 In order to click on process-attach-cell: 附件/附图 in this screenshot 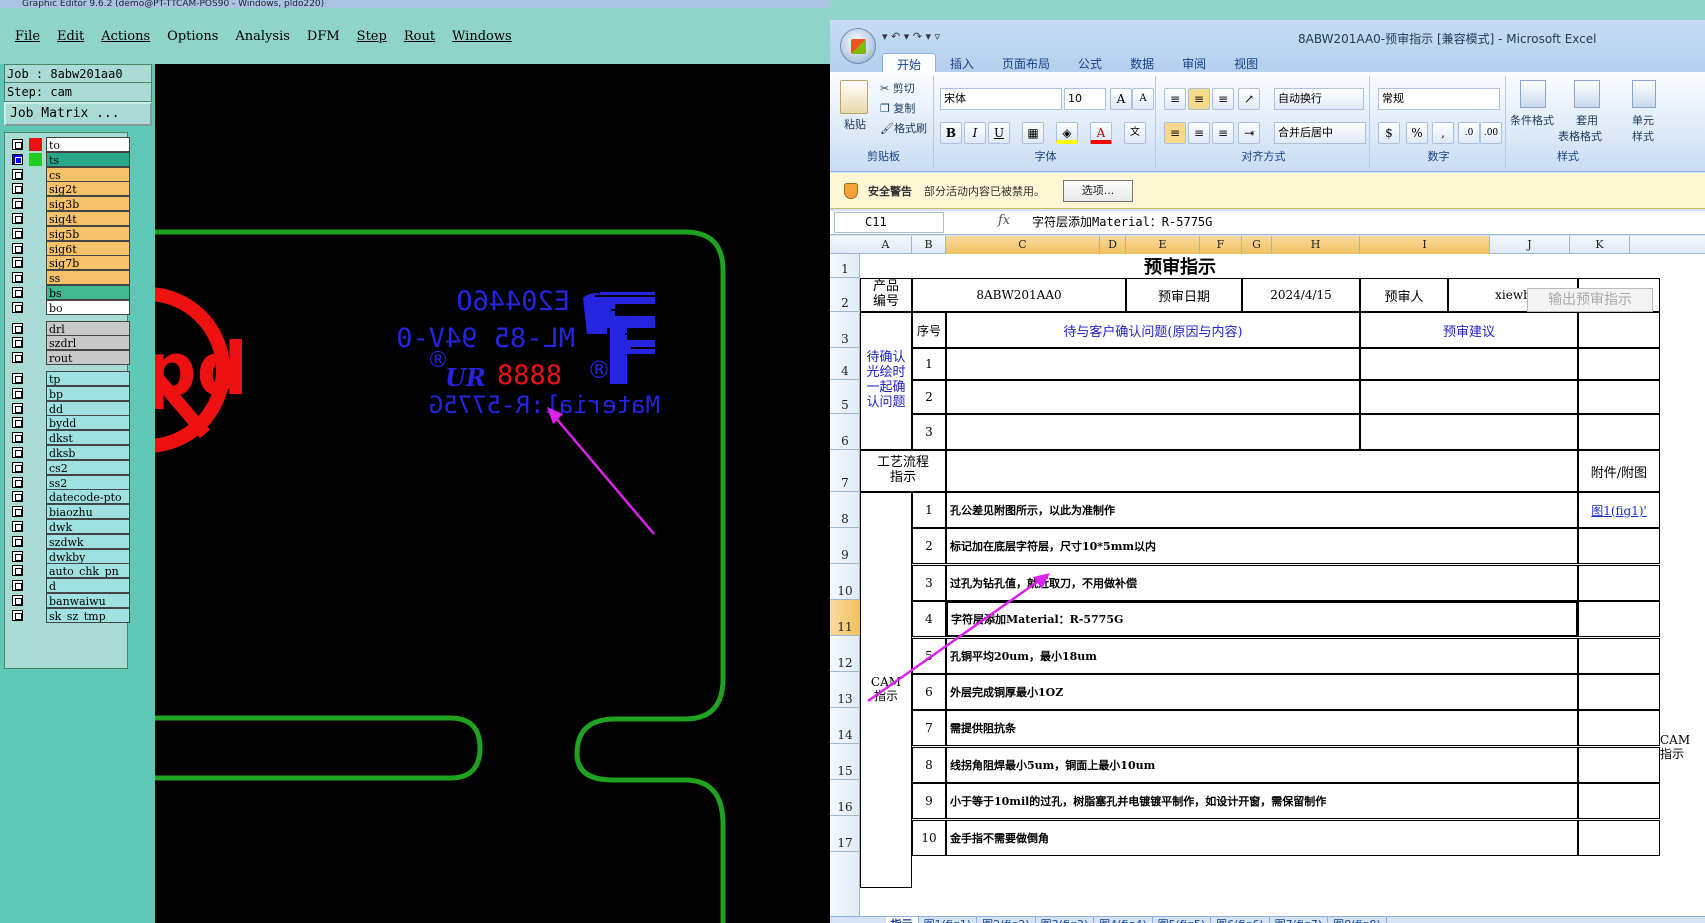, I will do `click(1619, 471)`.